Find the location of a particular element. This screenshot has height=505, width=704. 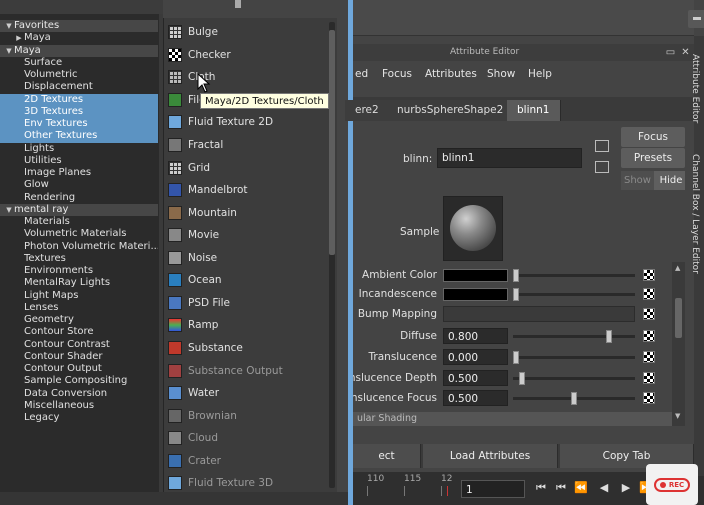

specular-shading-section-header: ular Shading is located at coordinates (519, 419).